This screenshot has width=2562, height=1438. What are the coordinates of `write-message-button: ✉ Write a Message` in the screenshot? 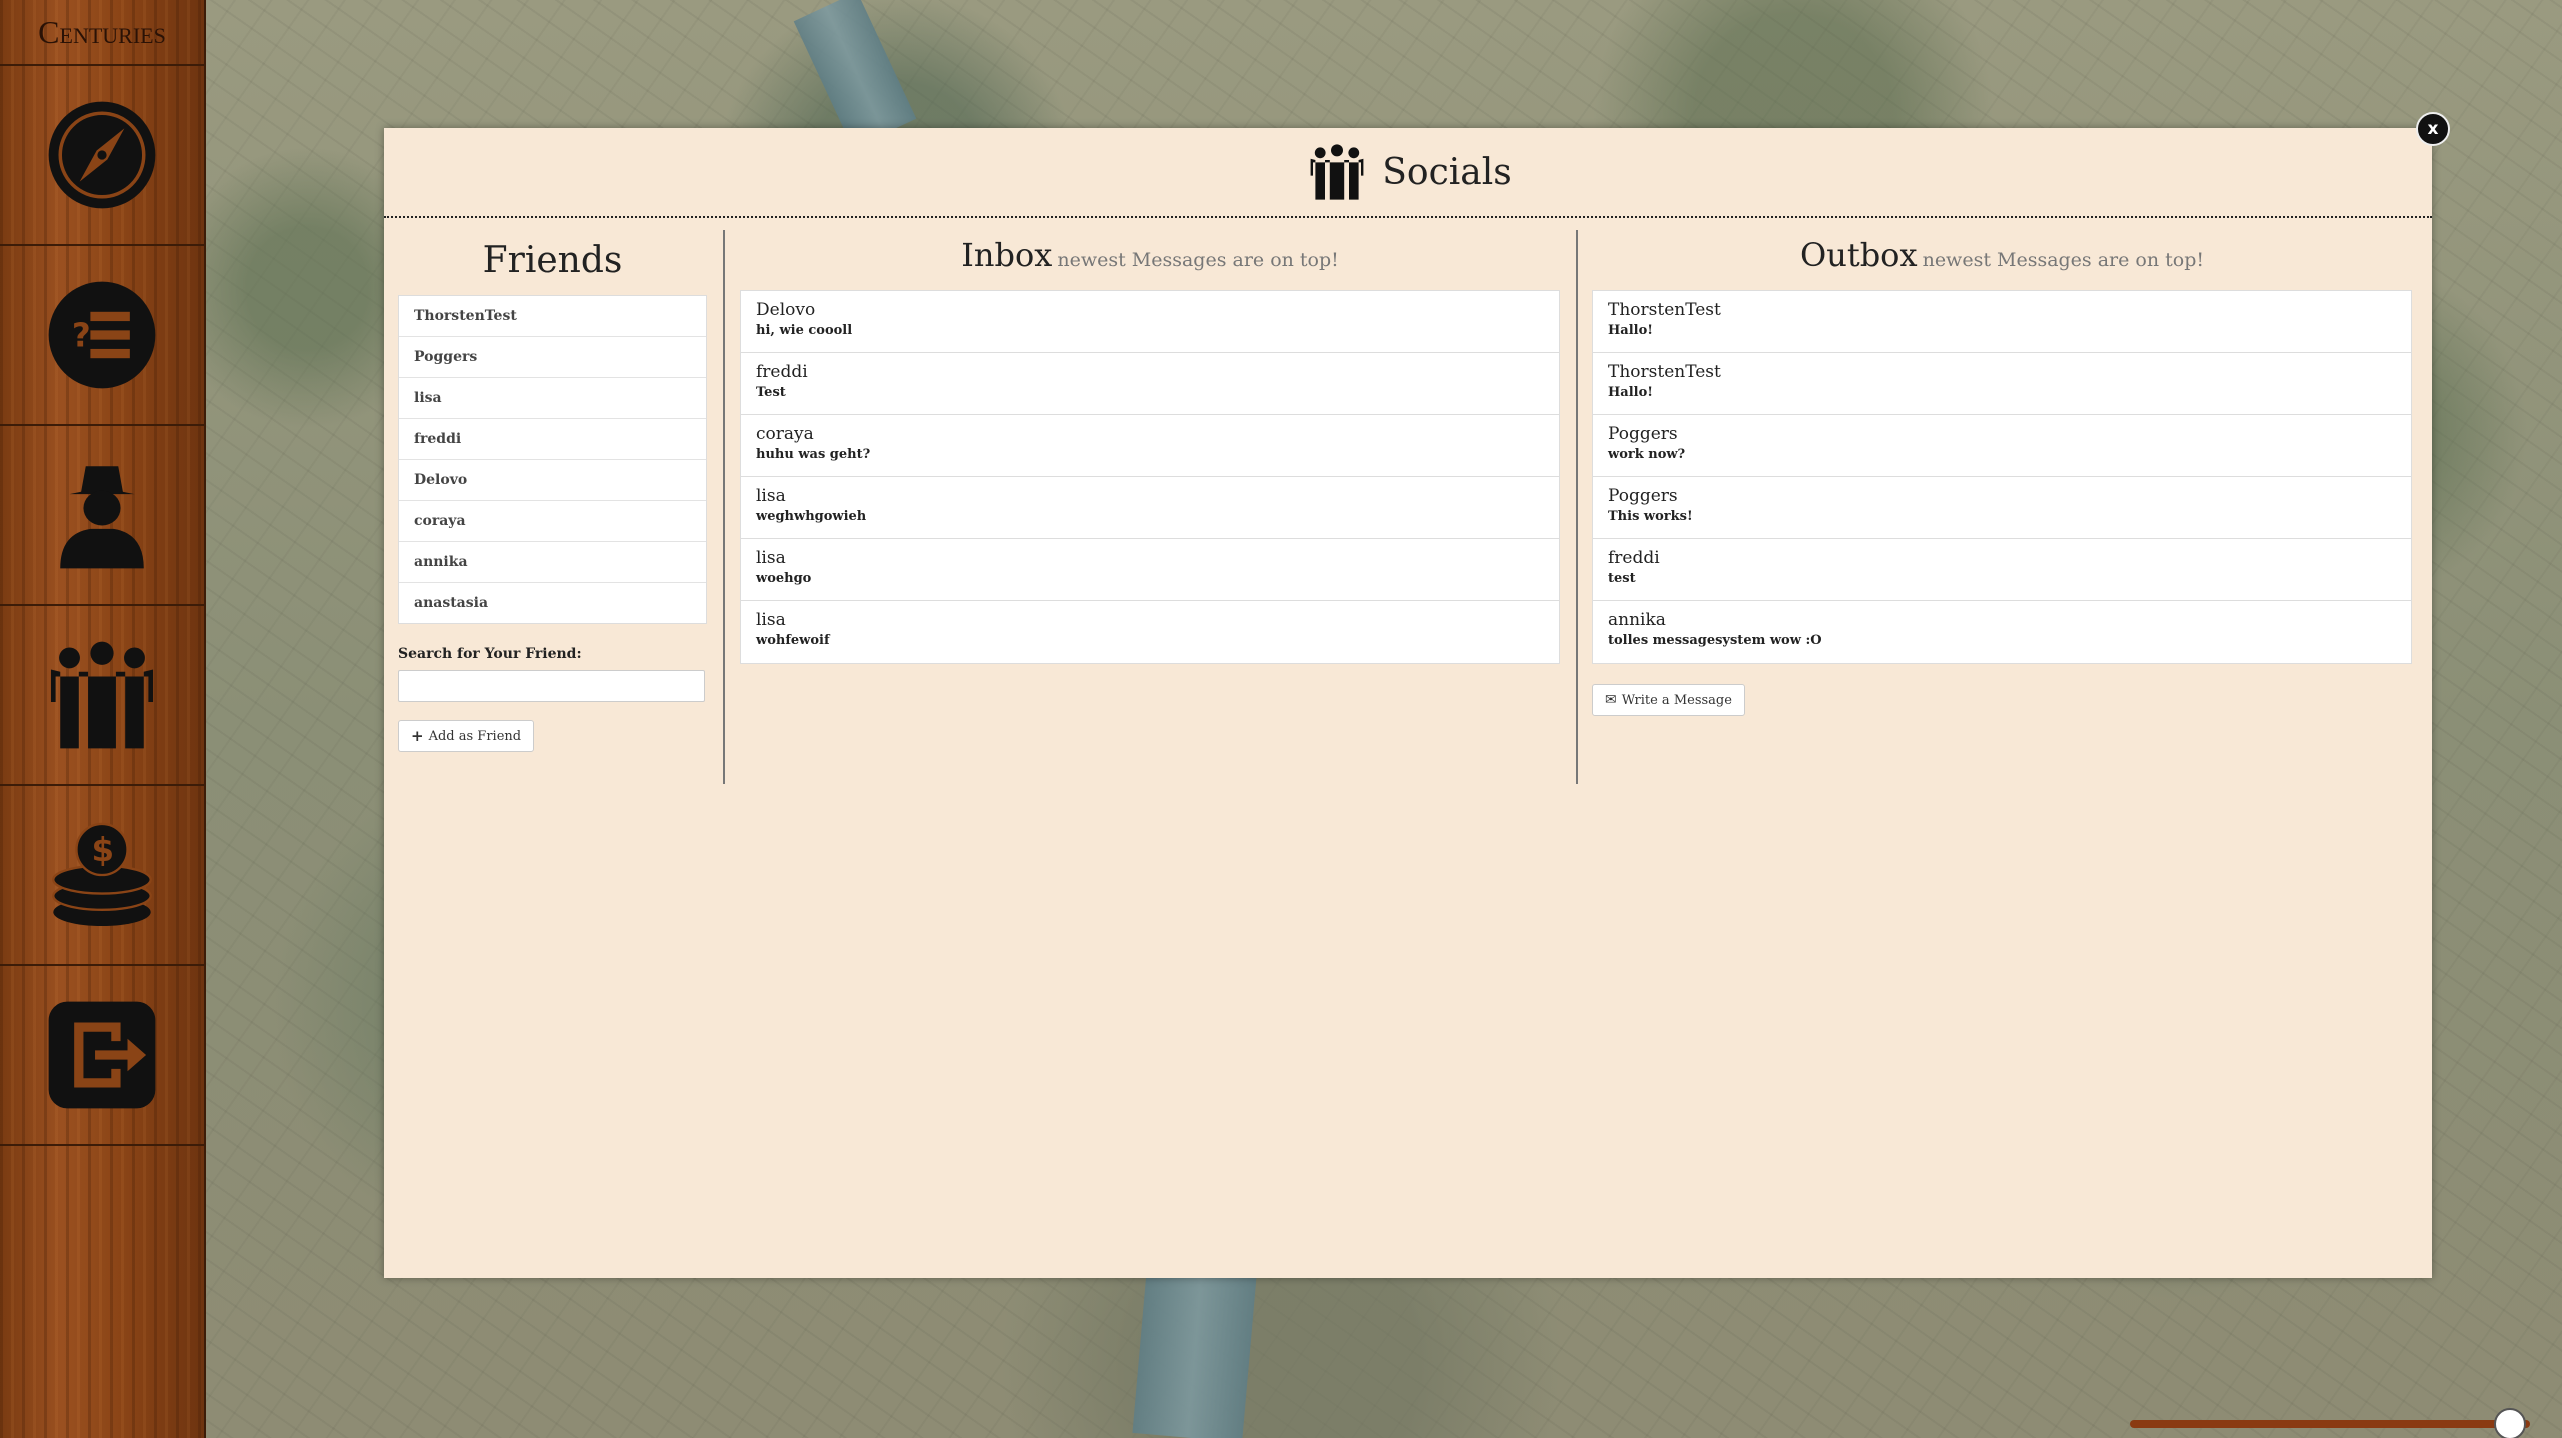 It's located at (1668, 700).